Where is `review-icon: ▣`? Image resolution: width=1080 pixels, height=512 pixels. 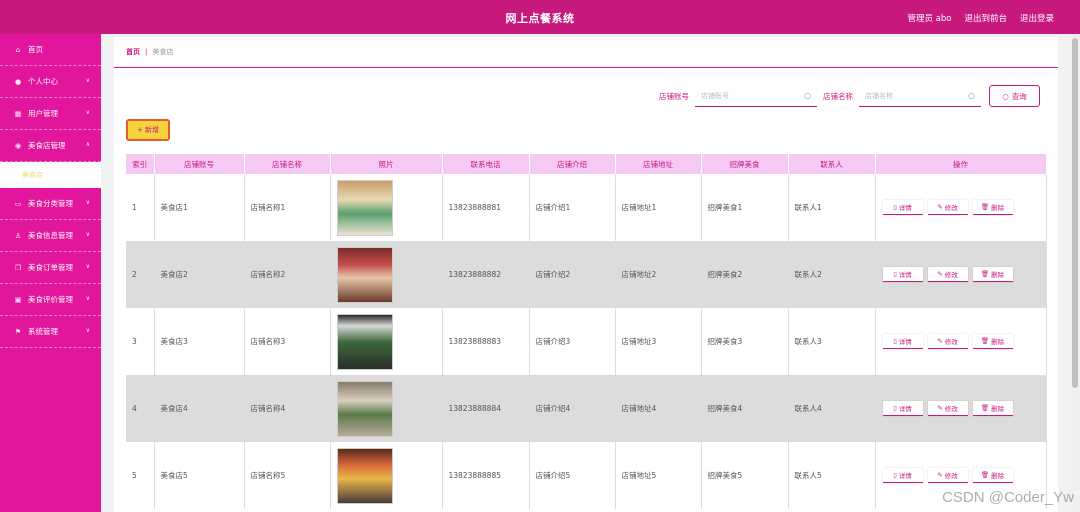
review-icon: ▣ is located at coordinates (18, 299).